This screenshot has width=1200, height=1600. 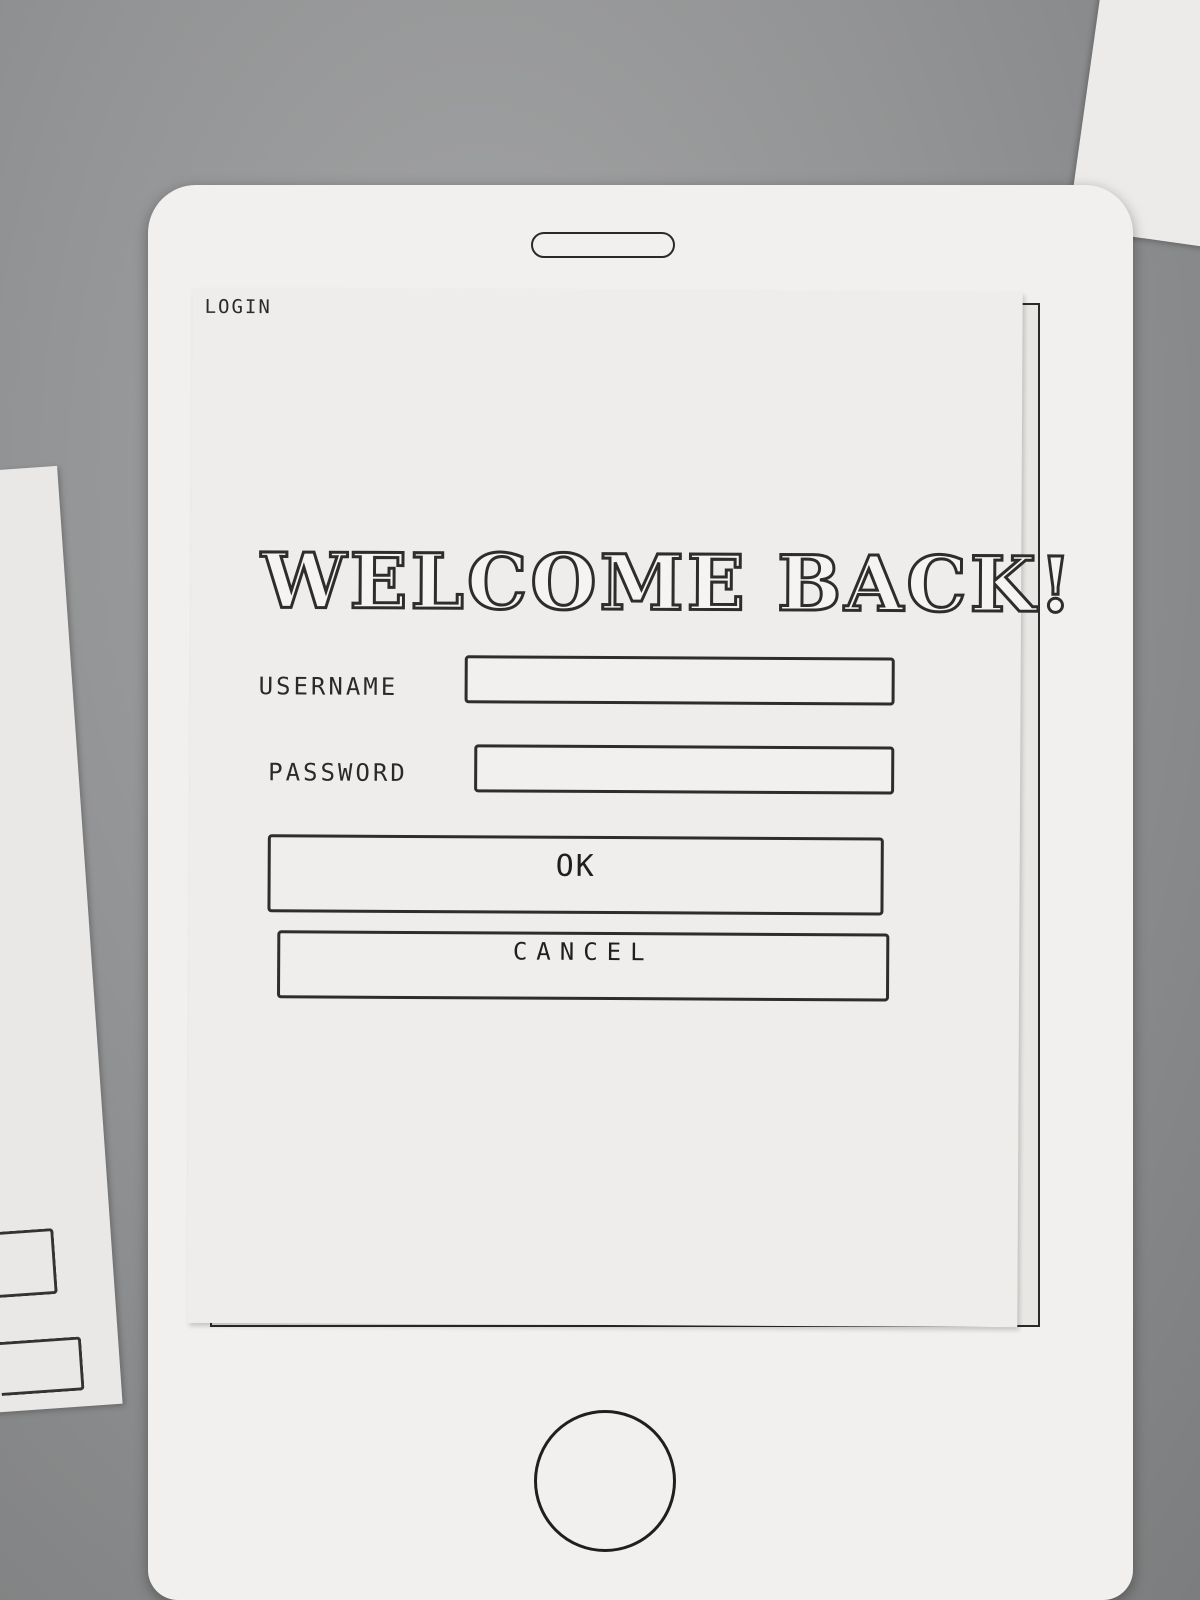 What do you see at coordinates (238, 307) in the screenshot?
I see `screen-header-label: LOGIN` at bounding box center [238, 307].